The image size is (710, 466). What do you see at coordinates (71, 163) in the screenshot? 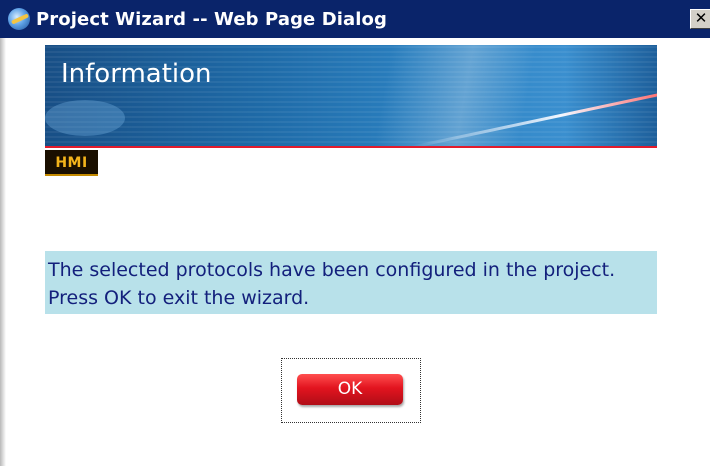
I see `hmi-logo: HMI` at bounding box center [71, 163].